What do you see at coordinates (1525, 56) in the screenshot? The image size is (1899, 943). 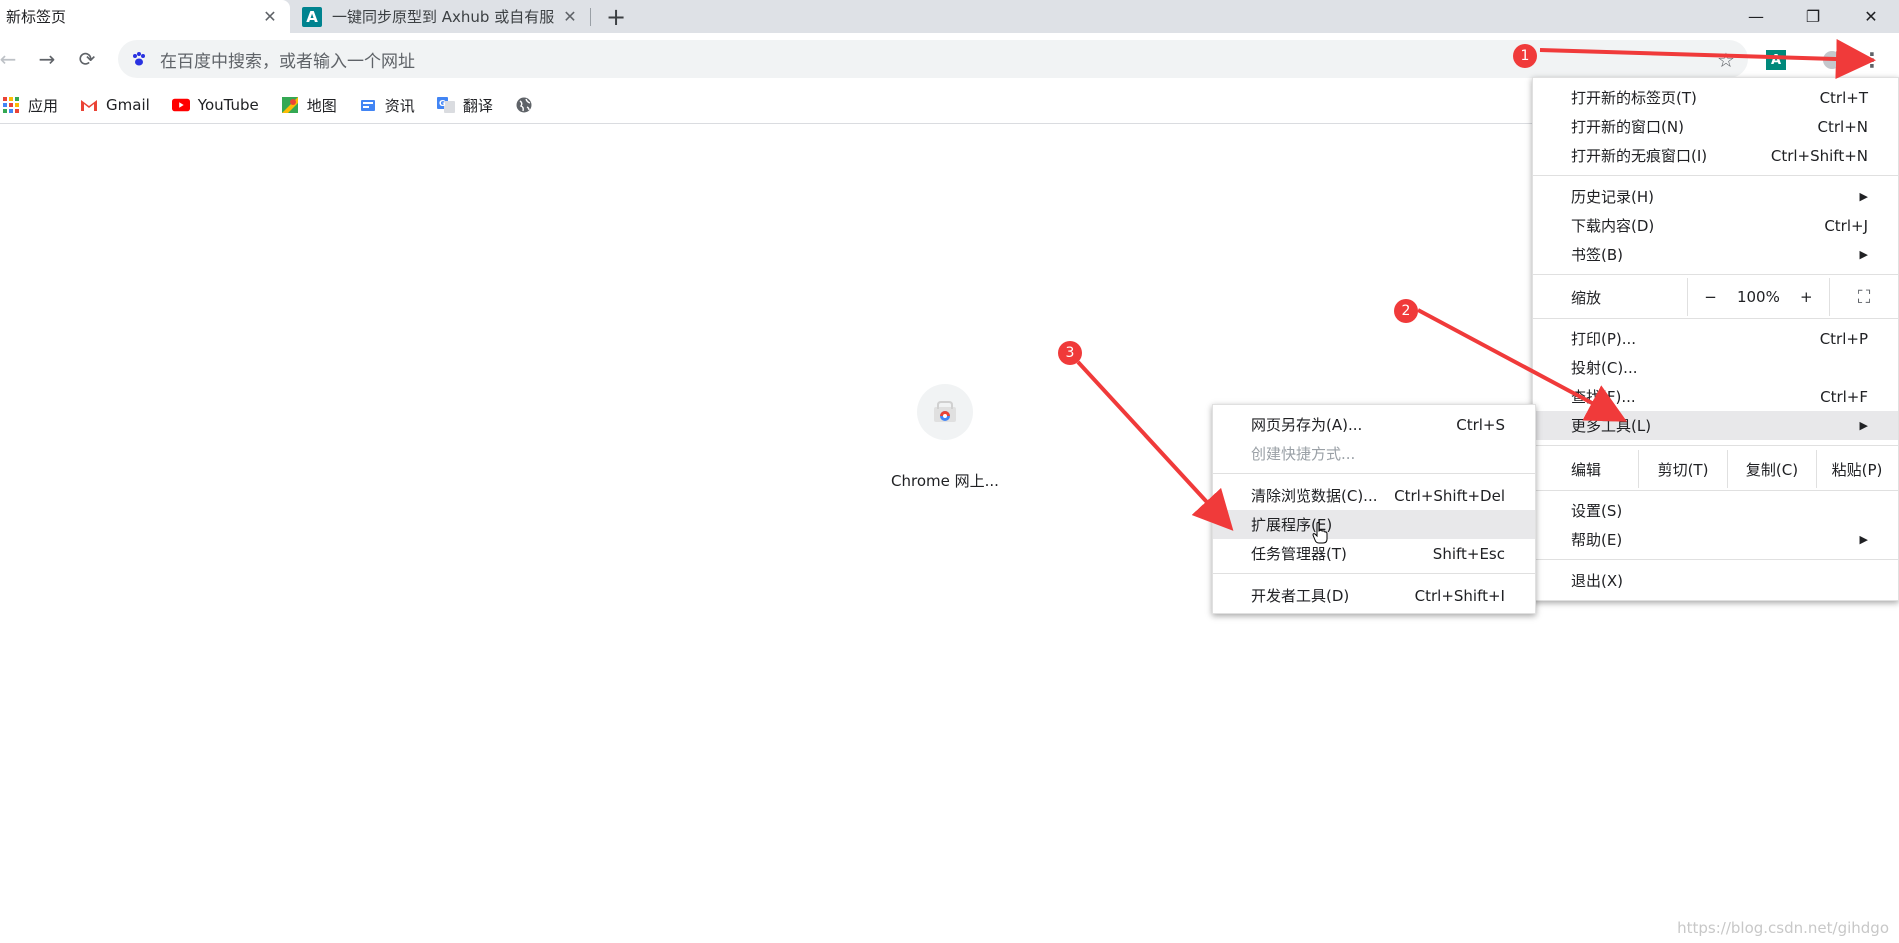 I see `annotation-badge-1: 1` at bounding box center [1525, 56].